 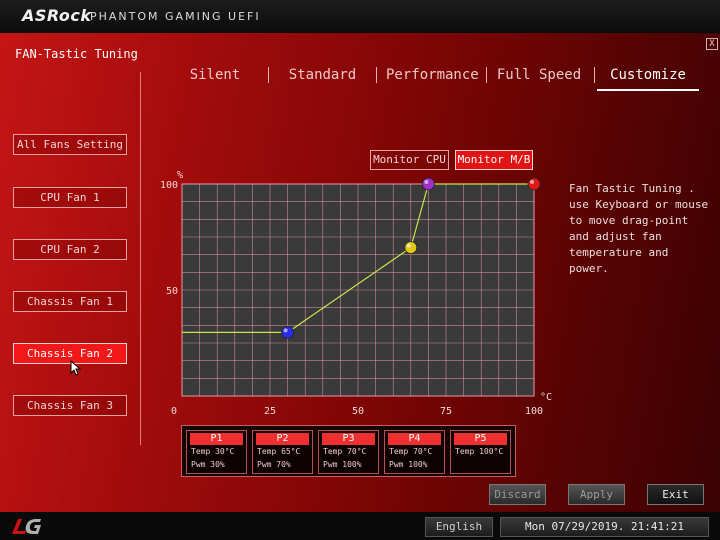 I want to click on point-card-p1: P1 Temp 30°C Pwm 30%, so click(x=216, y=452).